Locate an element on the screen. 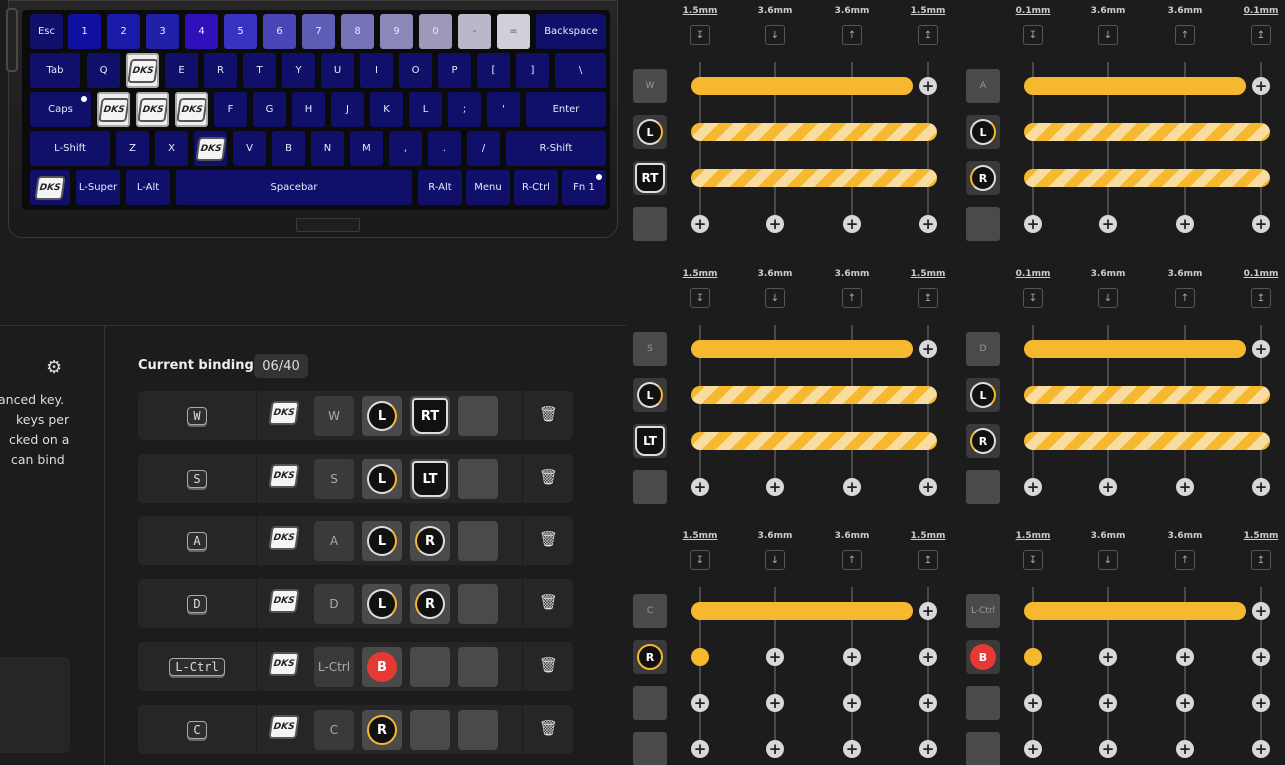 This screenshot has height=765, width=1285. key-k: K is located at coordinates (386, 109).